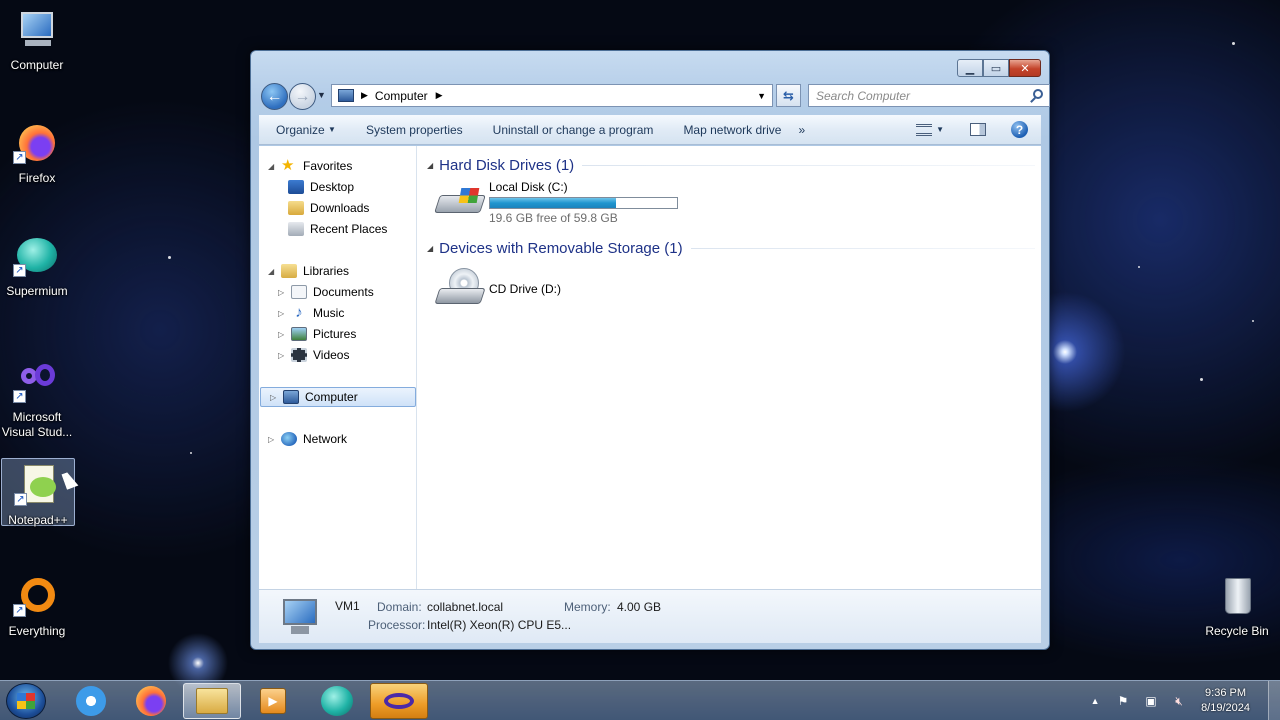  I want to click on desktop-icon-firefox: ↗ Firefox, so click(37, 151).